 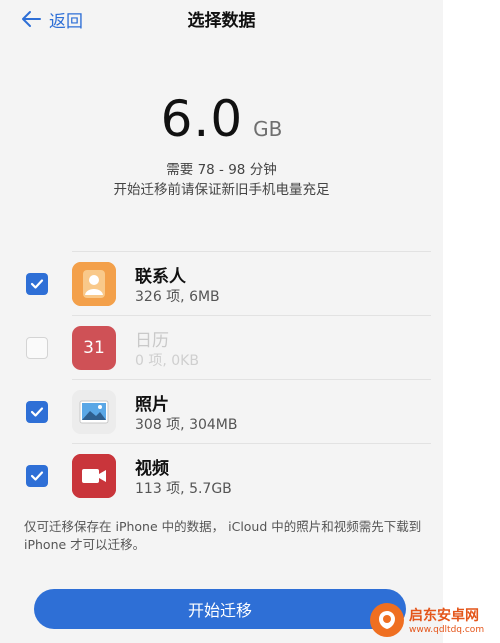 I want to click on site-watermark: 启东安卓网 www.qdltdq.com, so click(x=434, y=620).